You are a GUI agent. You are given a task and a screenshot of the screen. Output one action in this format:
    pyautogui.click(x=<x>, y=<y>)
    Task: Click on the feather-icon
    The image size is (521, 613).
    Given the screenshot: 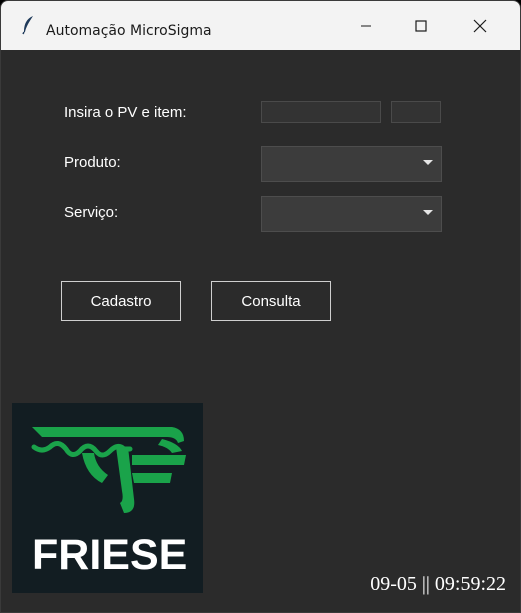 What is the action you would take?
    pyautogui.click(x=27, y=25)
    